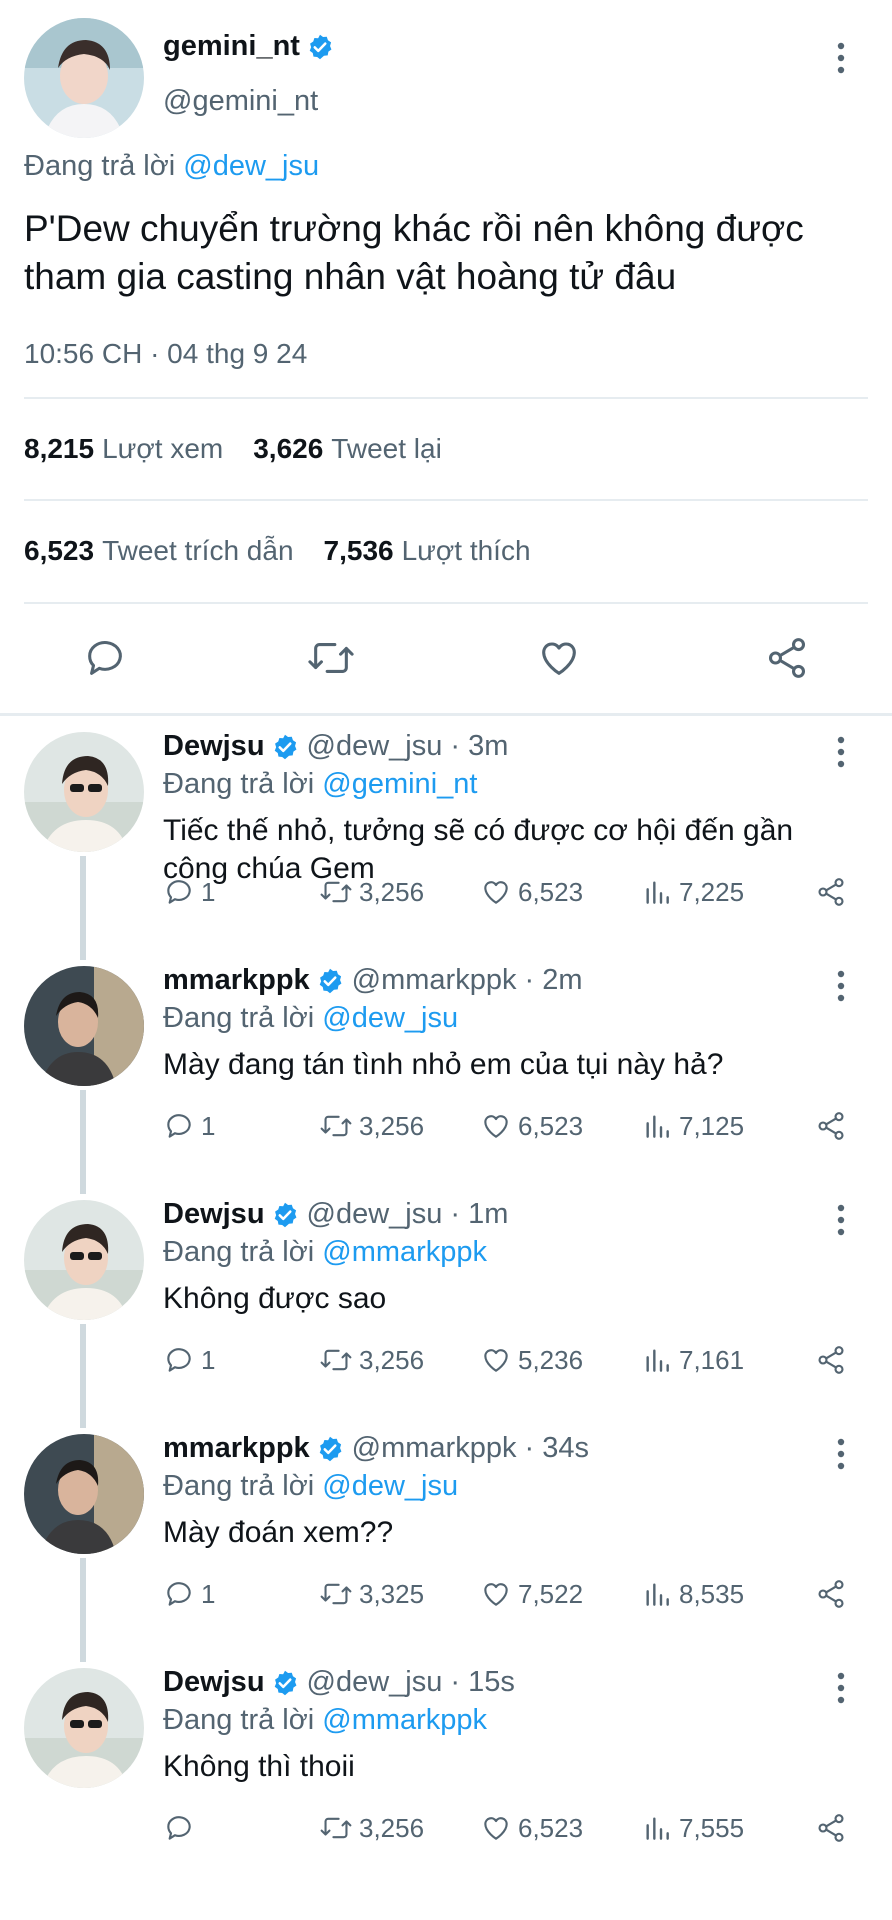 The height and width of the screenshot is (1920, 892). I want to click on views-button: 7,225, so click(692, 892).